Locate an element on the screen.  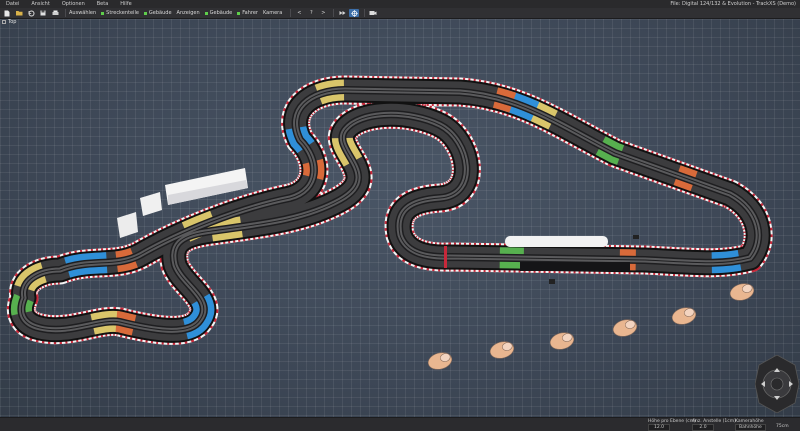
tool-buildings-2-label: Gebäude is located at coordinates (221, 13).